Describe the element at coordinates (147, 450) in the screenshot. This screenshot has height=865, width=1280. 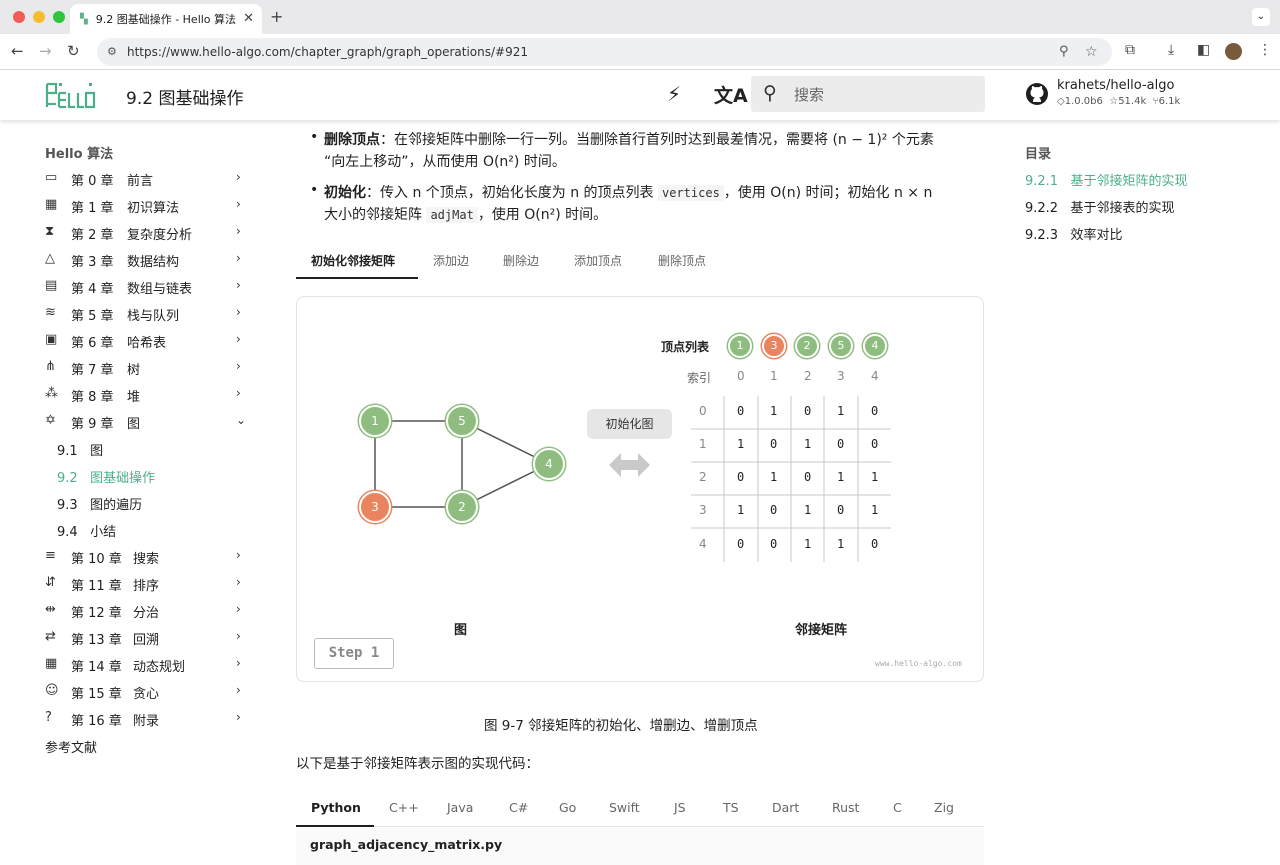
I see `sidebar-subitem: 9.1 图` at that location.